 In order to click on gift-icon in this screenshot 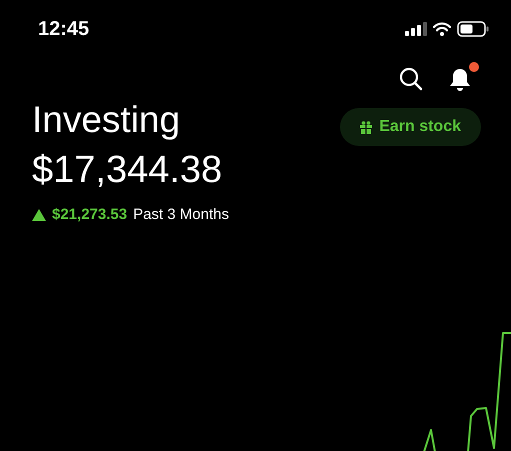, I will do `click(366, 127)`.